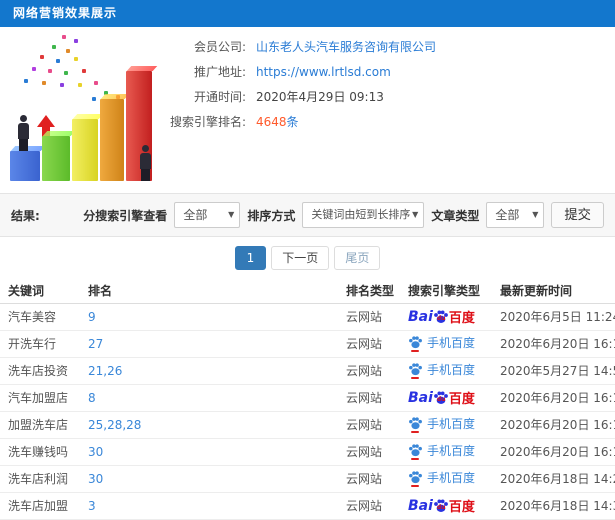 This screenshot has height=520, width=615. Describe the element at coordinates (277, 122) in the screenshot. I see `engine-rank-value: 4648条` at that location.